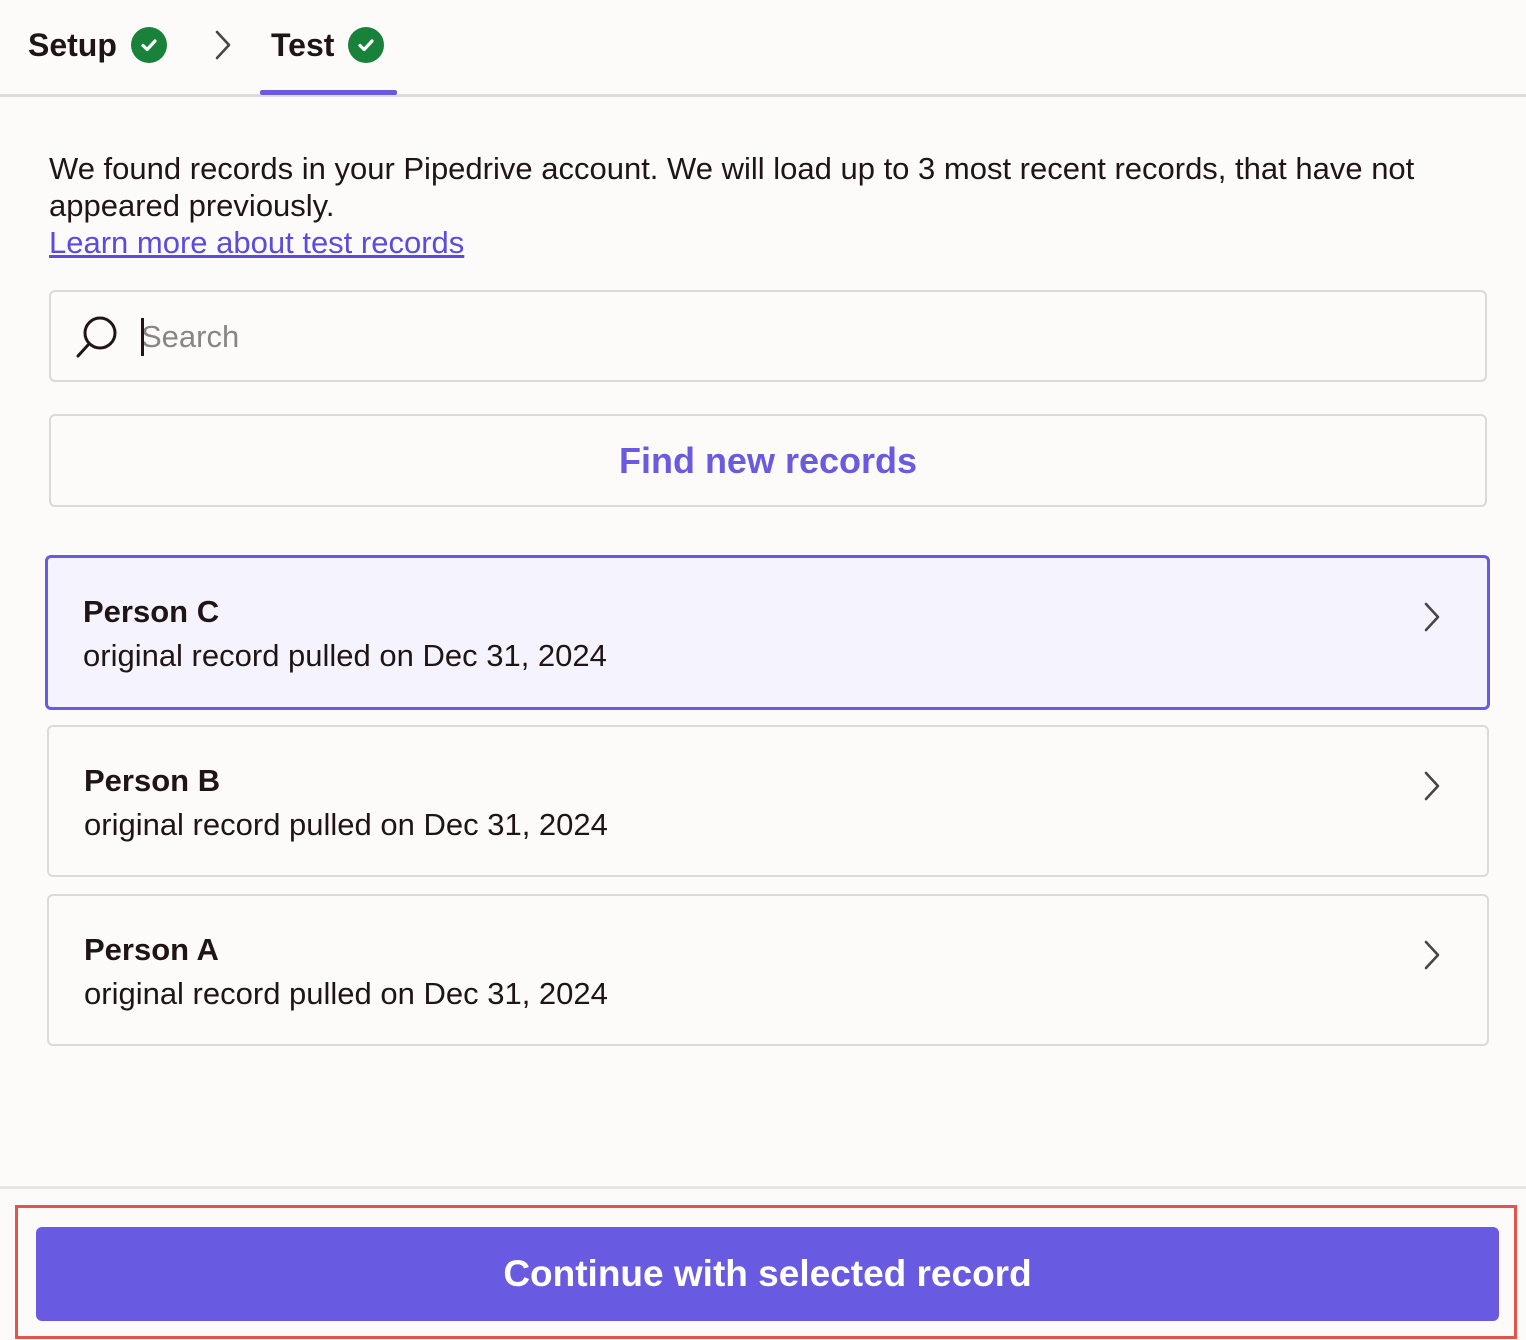 This screenshot has height=1340, width=1526. What do you see at coordinates (151, 611) in the screenshot?
I see `record-name: Person C` at bounding box center [151, 611].